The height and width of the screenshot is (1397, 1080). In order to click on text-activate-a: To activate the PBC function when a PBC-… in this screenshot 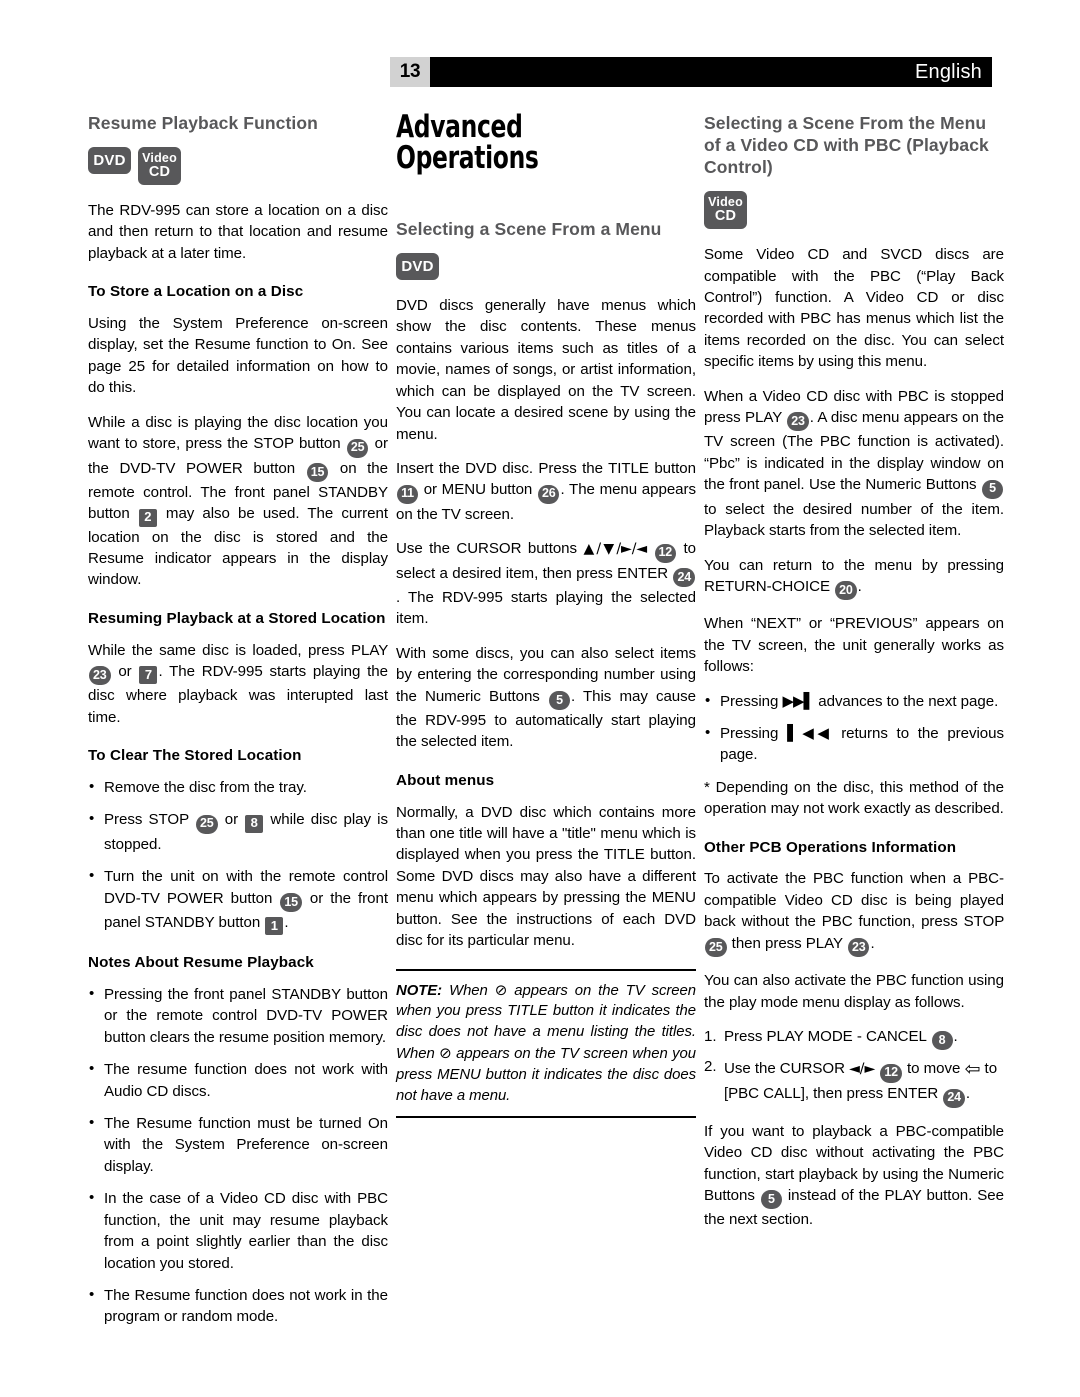, I will do `click(854, 900)`.